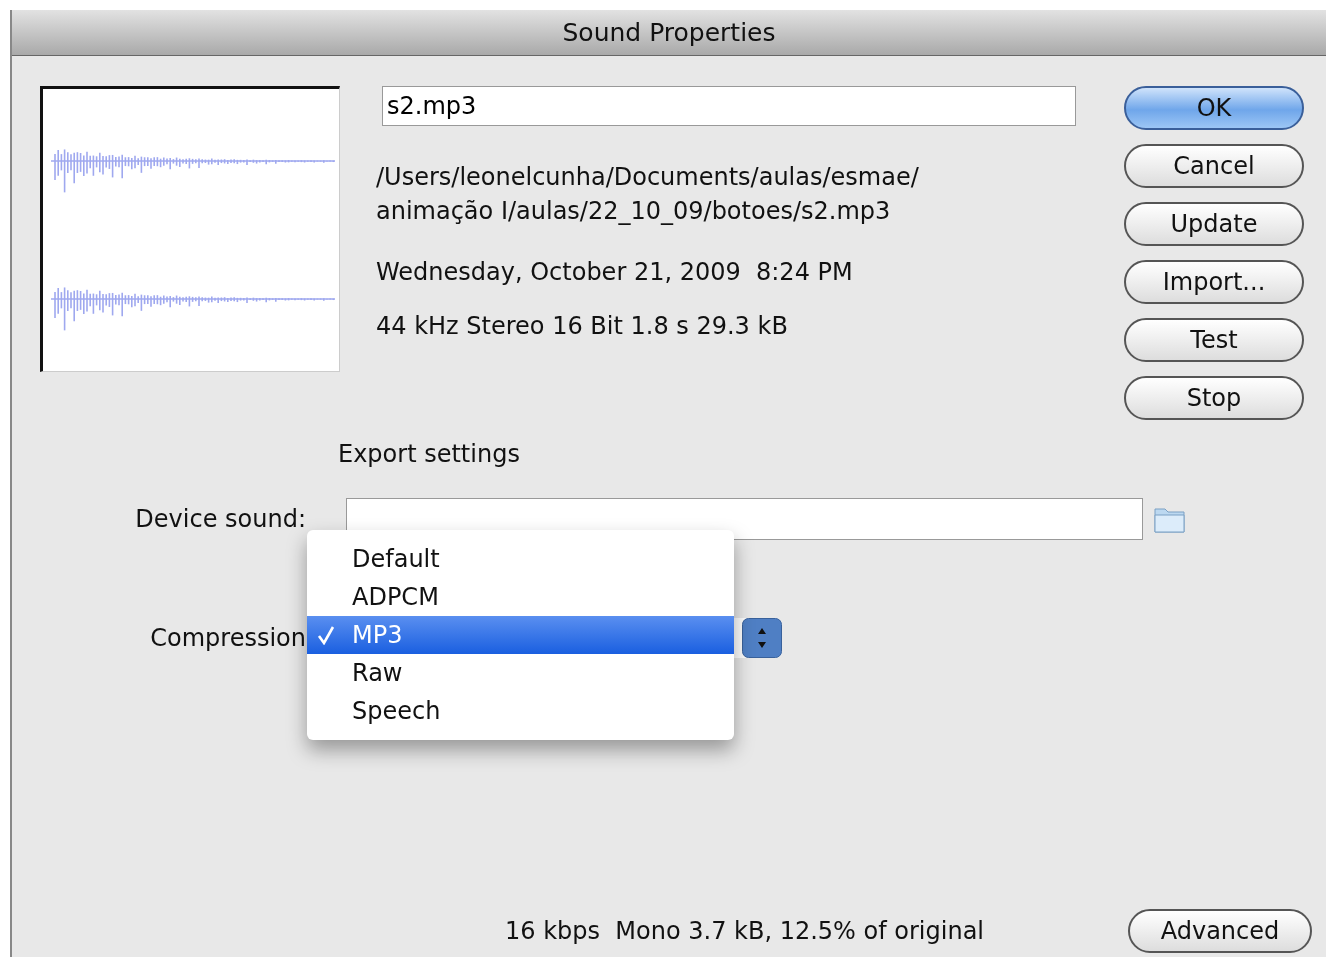 The height and width of the screenshot is (957, 1326). I want to click on menu-option: Default, so click(520, 559).